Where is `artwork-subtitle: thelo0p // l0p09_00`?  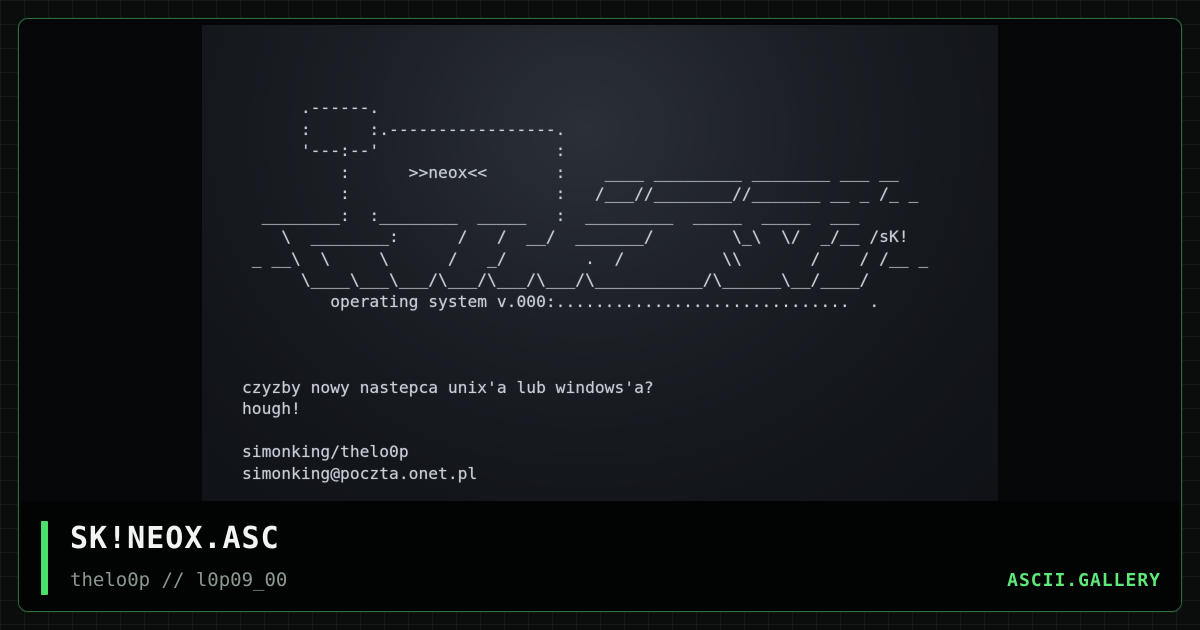 artwork-subtitle: thelo0p // l0p09_00 is located at coordinates (179, 580).